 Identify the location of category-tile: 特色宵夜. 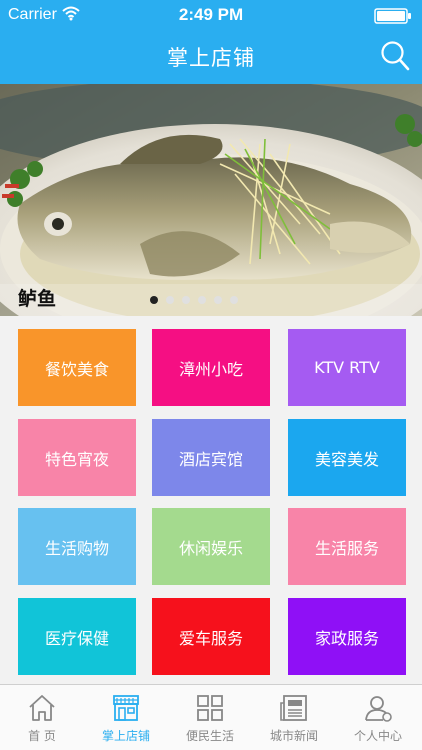
(77, 457).